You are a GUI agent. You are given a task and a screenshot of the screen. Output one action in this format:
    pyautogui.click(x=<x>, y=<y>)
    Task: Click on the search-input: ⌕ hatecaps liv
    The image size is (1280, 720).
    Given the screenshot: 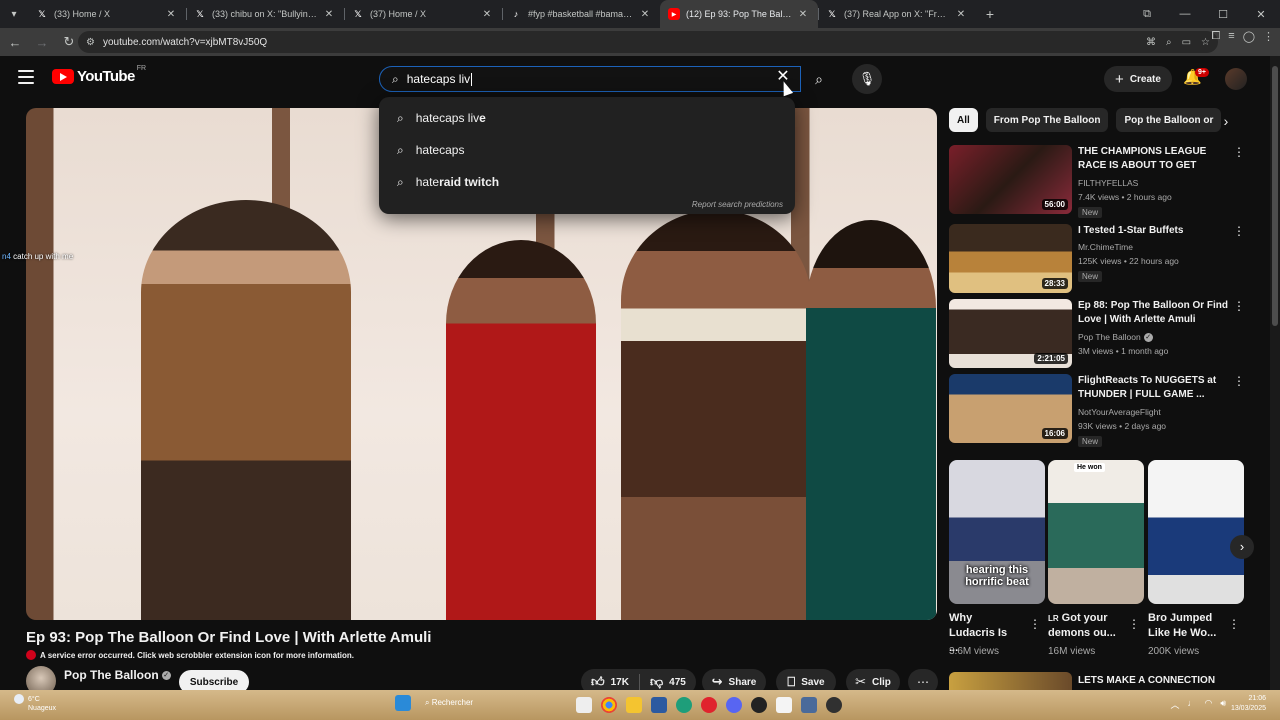 What is the action you would take?
    pyautogui.click(x=590, y=79)
    